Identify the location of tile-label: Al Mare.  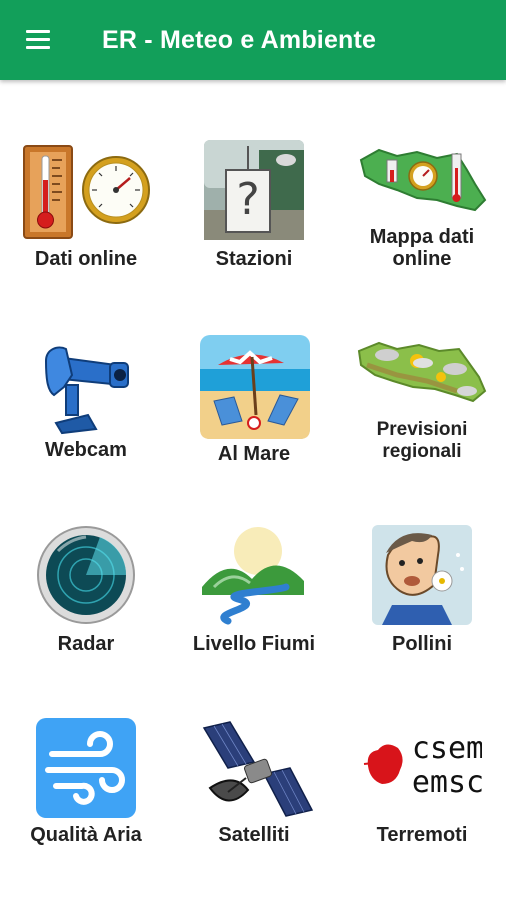
(254, 454).